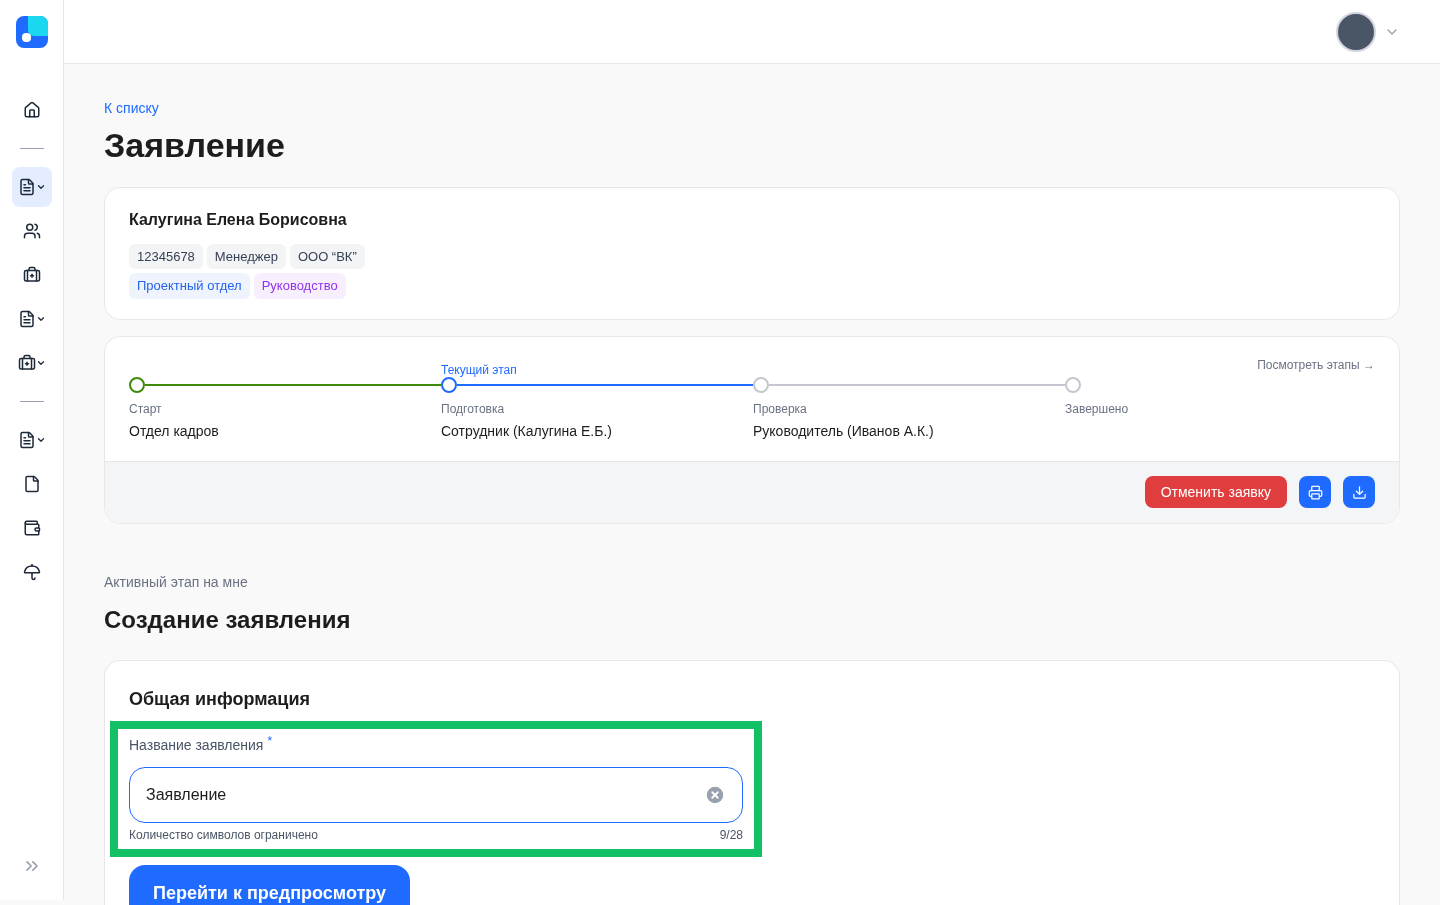 Image resolution: width=1440 pixels, height=905 pixels. What do you see at coordinates (166, 256) in the screenshot?
I see `info-tag: 12345678` at bounding box center [166, 256].